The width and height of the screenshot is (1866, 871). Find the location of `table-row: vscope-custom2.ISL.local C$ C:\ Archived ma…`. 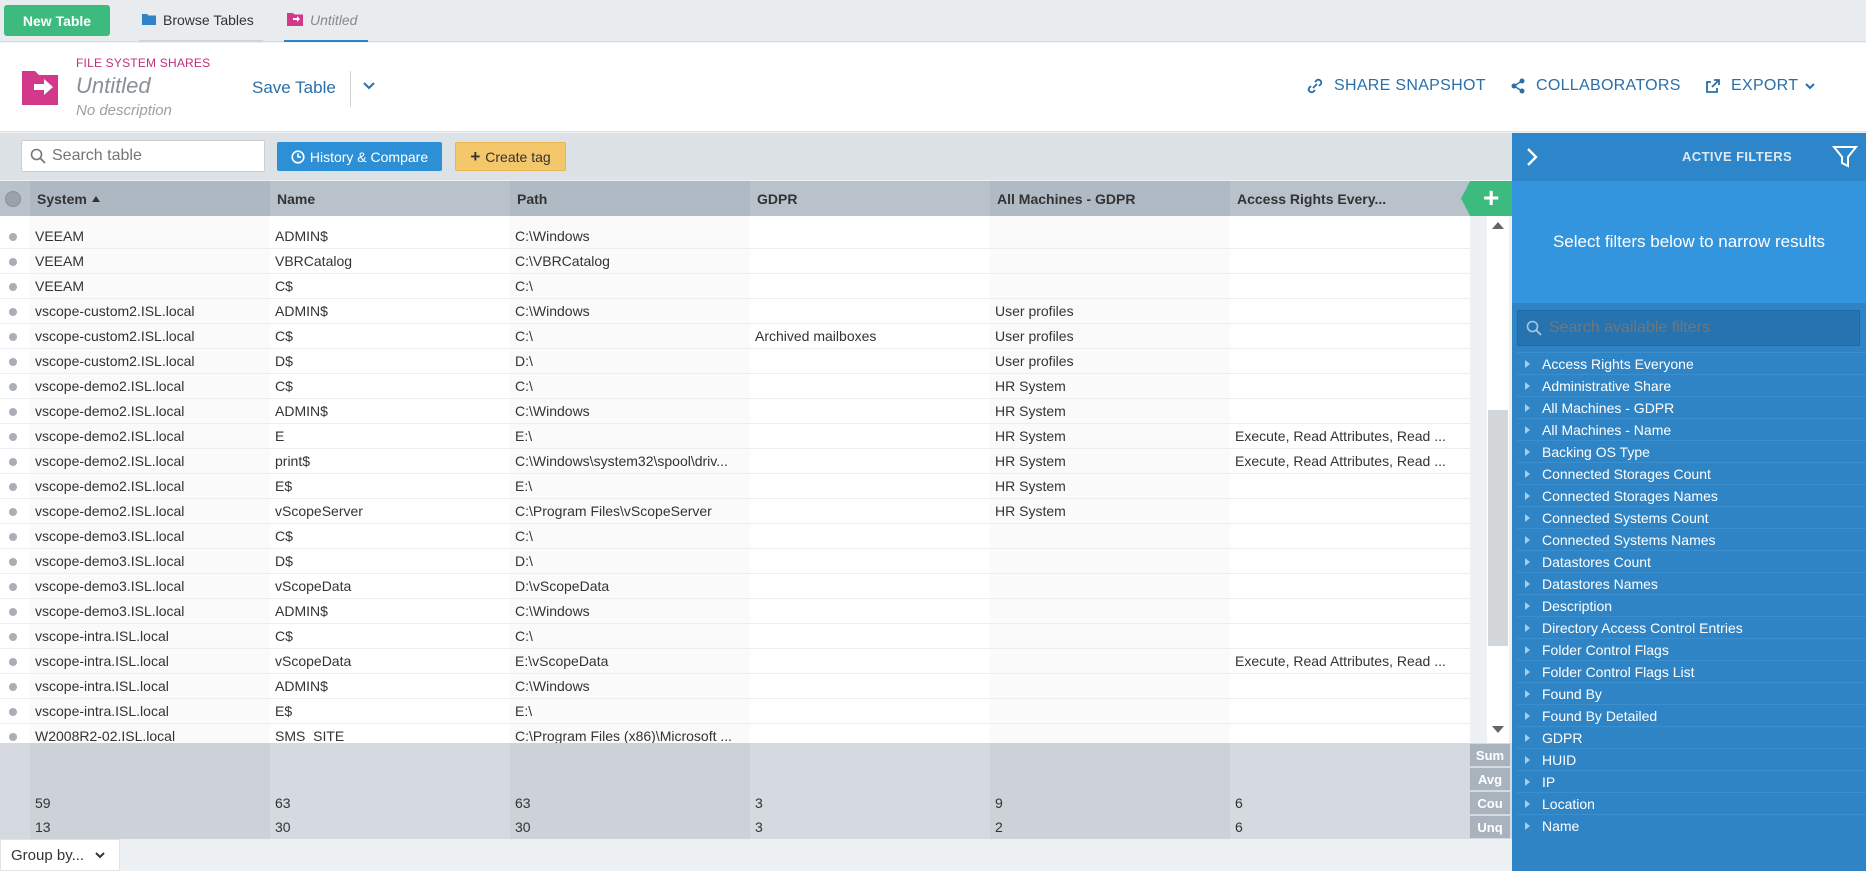

table-row: vscope-custom2.ISL.local C$ C:\ Archived ma… is located at coordinates (735, 336).